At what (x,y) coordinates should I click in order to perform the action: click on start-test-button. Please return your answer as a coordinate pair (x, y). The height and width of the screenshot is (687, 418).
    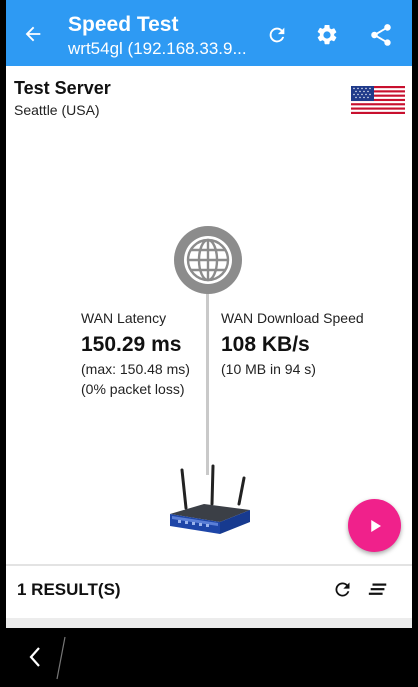
    Looking at the image, I should click on (374, 525).